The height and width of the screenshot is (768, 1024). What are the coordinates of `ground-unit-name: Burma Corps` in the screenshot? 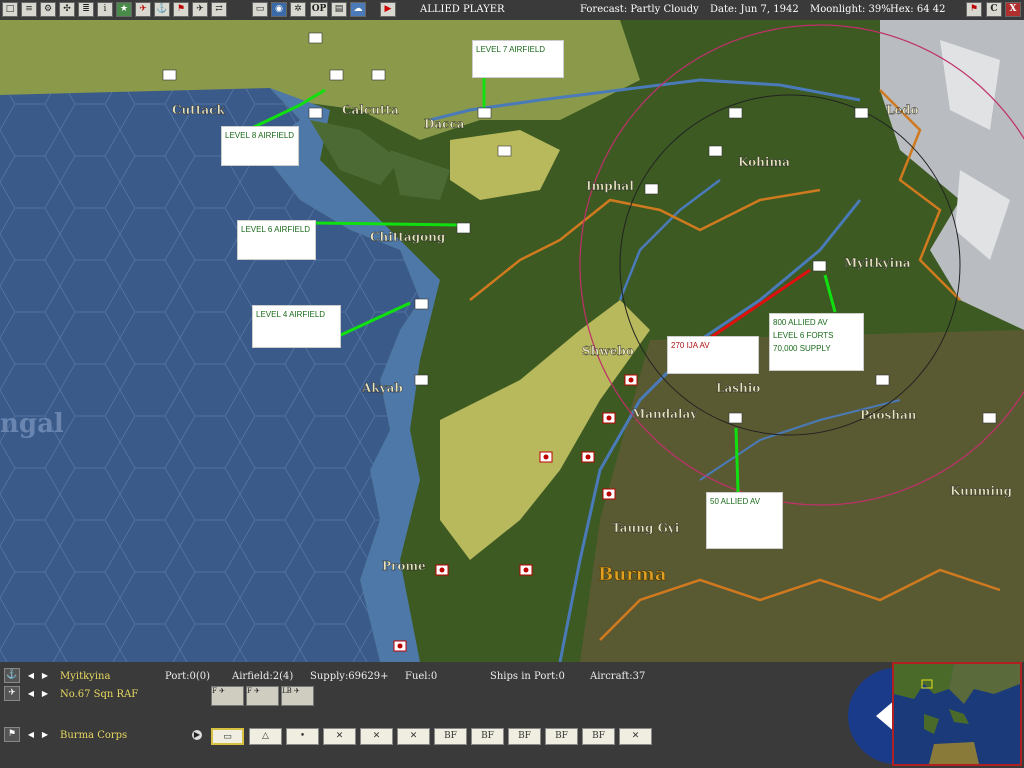 It's located at (93, 735).